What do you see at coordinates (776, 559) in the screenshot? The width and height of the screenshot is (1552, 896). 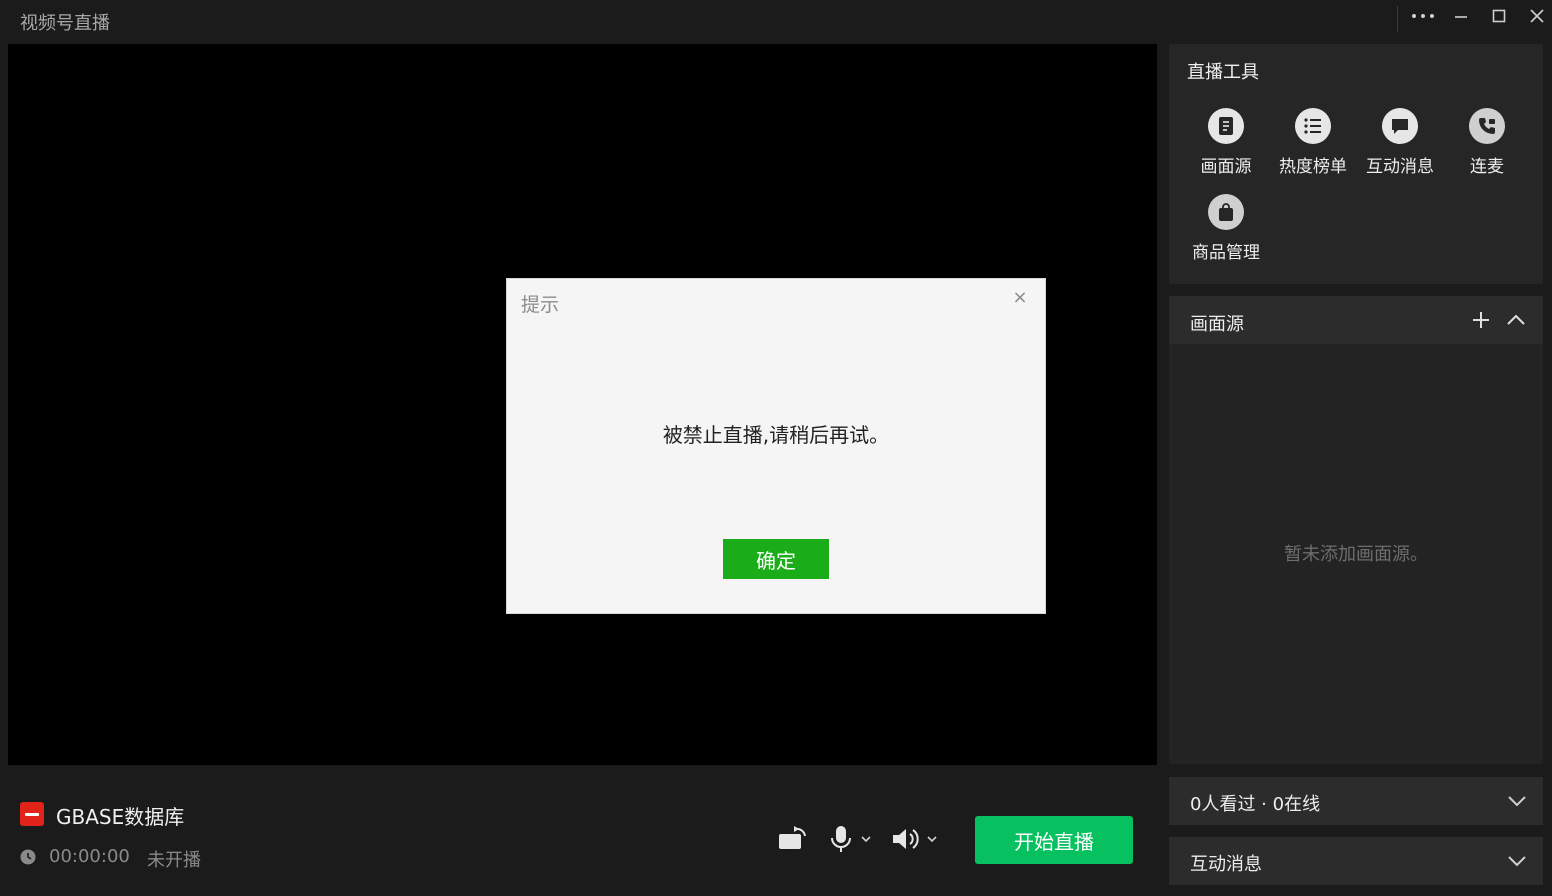 I see `dialog-confirm-button: 确定` at bounding box center [776, 559].